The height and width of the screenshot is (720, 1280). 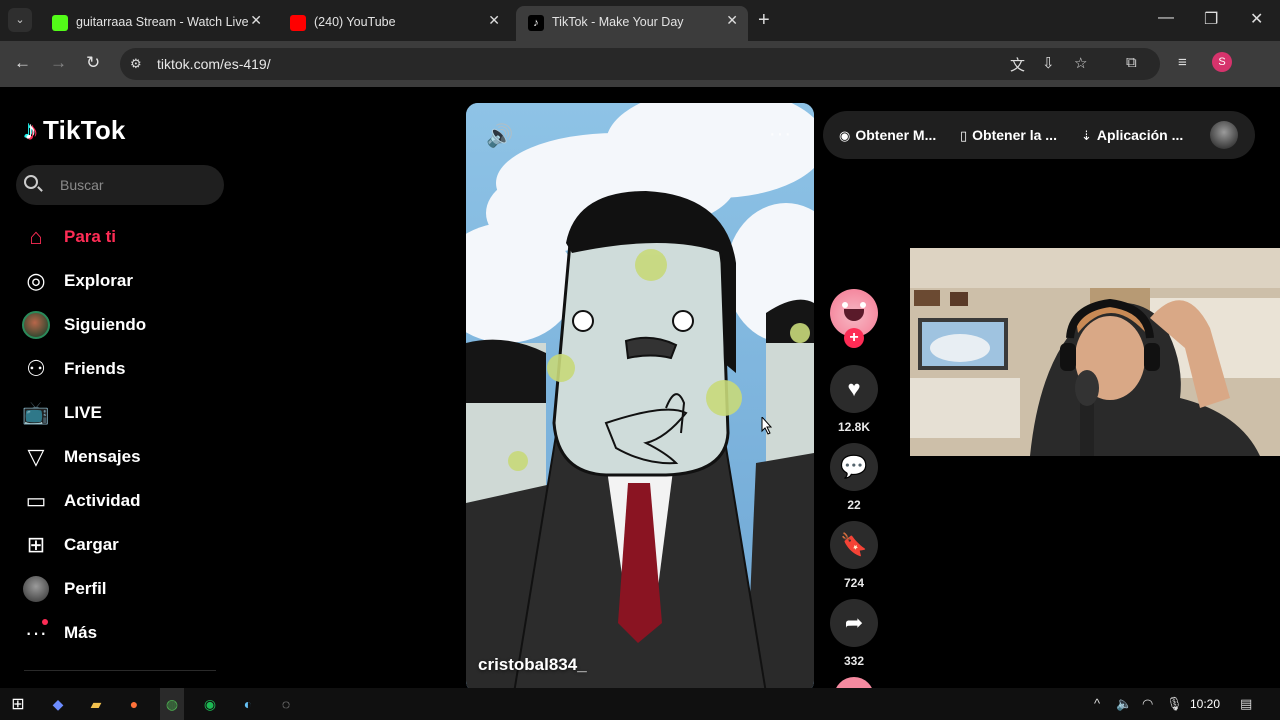 What do you see at coordinates (1256, 19) in the screenshot?
I see `close-window-icon: ✕` at bounding box center [1256, 19].